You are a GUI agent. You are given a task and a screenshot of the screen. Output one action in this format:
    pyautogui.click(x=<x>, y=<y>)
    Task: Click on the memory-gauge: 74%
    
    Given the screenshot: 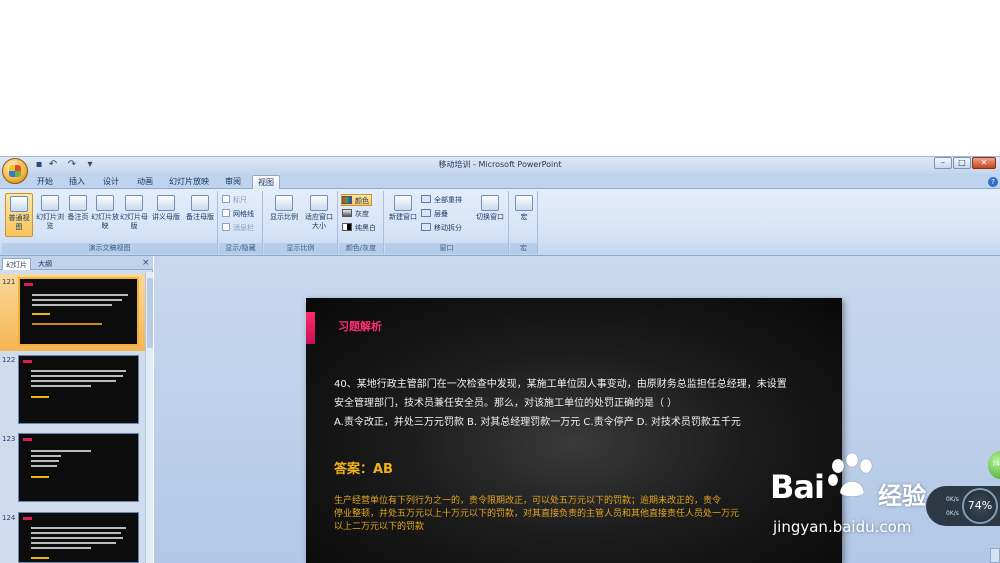 What is the action you would take?
    pyautogui.click(x=980, y=506)
    